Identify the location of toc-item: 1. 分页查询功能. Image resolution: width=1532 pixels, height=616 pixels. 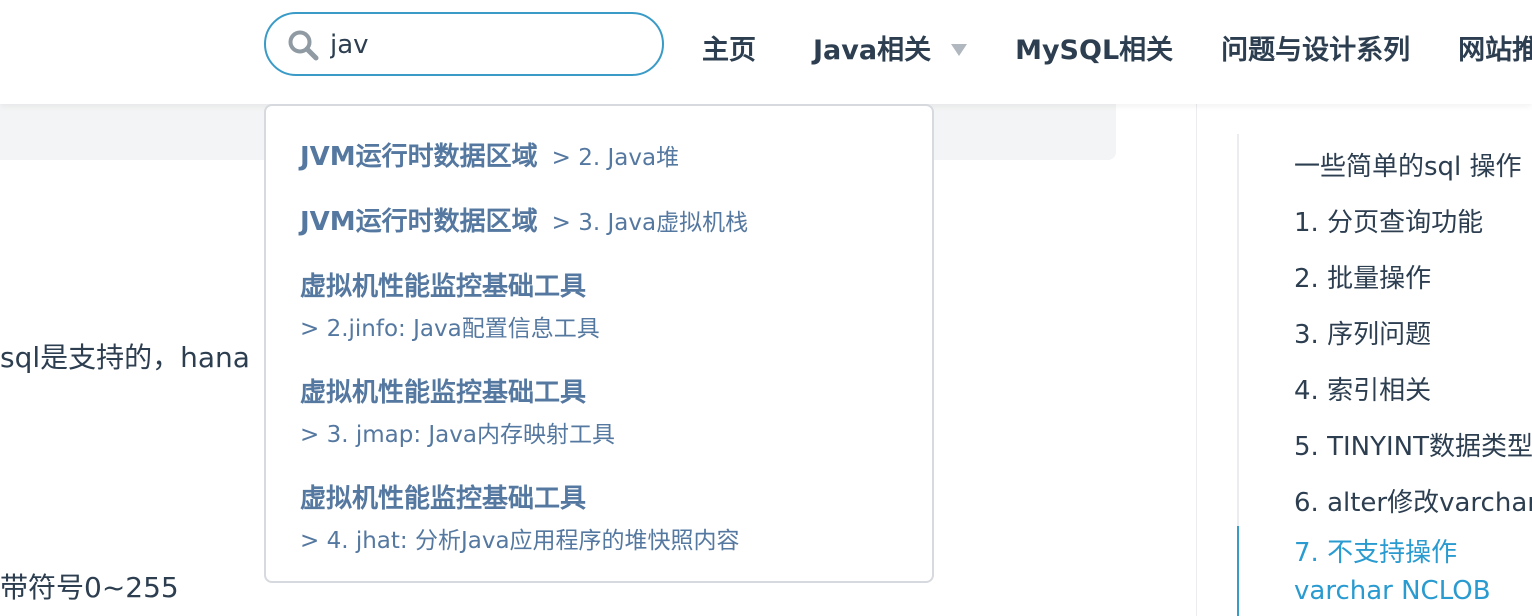
(1388, 220).